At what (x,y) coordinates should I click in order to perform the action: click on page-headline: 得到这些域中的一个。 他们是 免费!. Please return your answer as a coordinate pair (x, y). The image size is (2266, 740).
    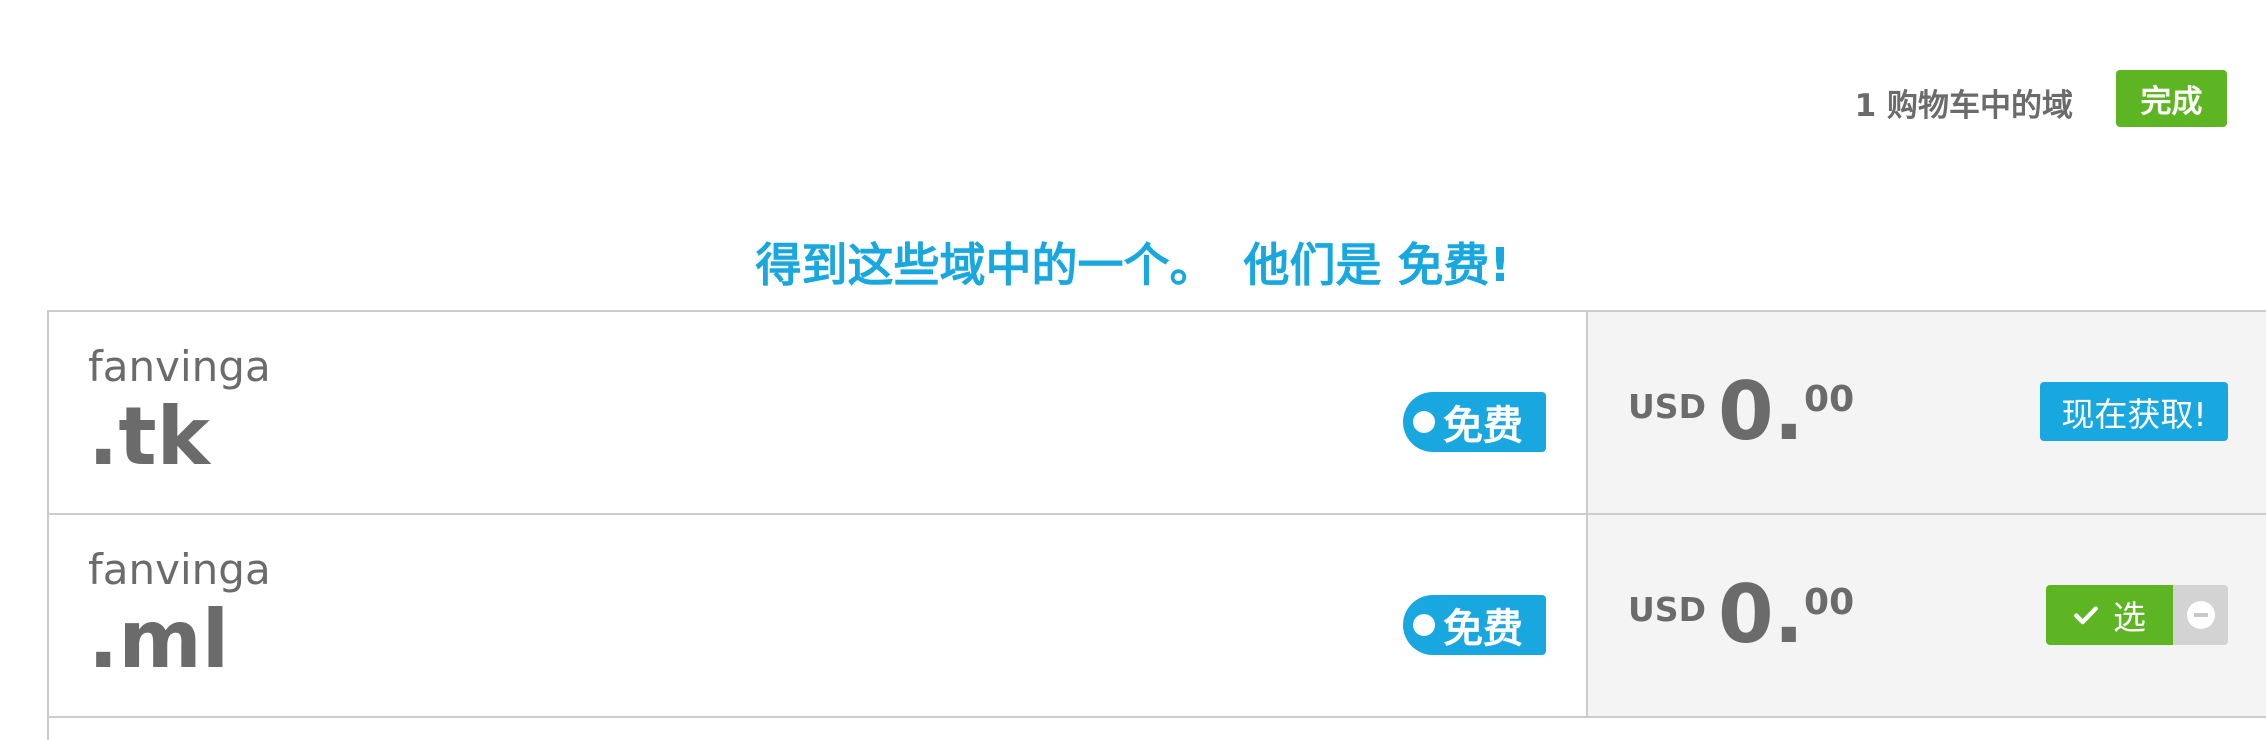
    Looking at the image, I should click on (1133, 265).